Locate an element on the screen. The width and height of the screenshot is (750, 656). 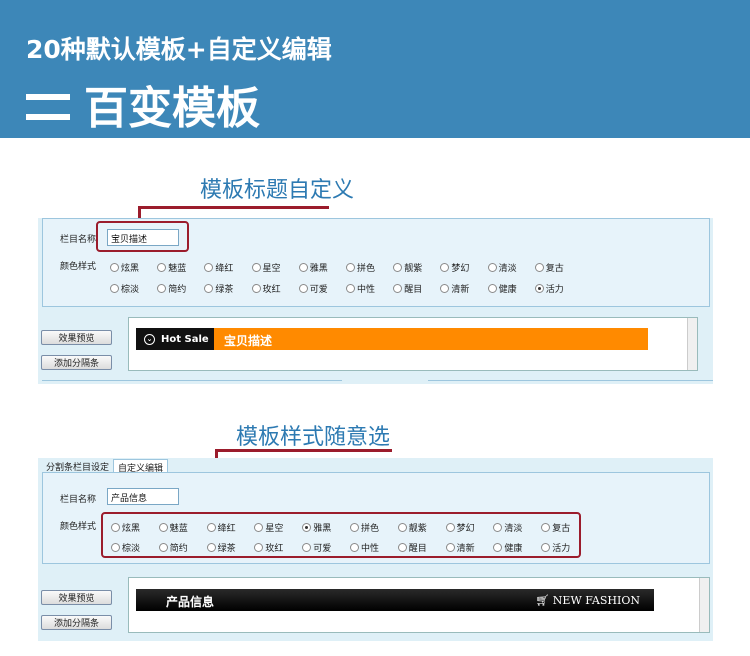
style-option: 炫黑 is located at coordinates (124, 267).